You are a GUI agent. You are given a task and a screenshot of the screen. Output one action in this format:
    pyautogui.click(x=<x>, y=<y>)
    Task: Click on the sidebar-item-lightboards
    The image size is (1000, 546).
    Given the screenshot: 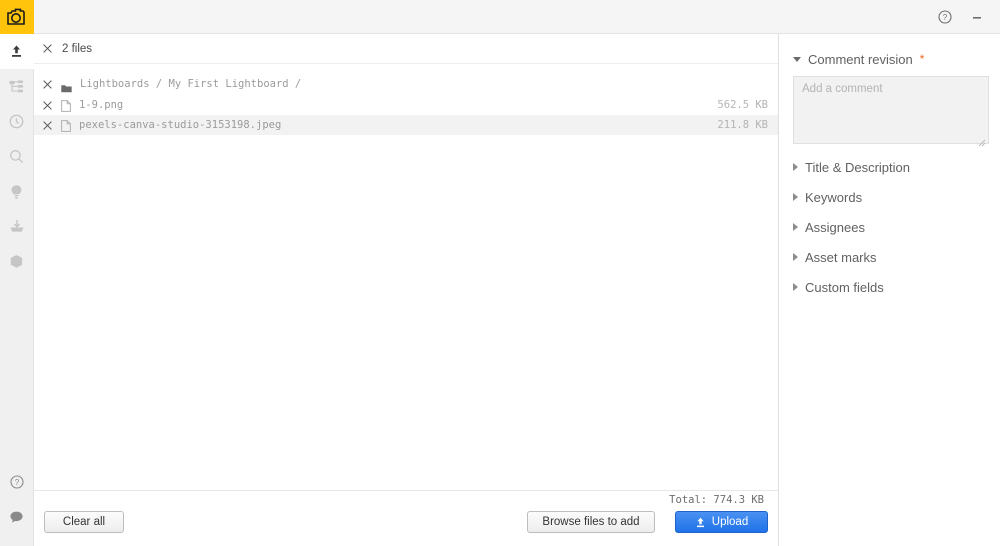 What is the action you would take?
    pyautogui.click(x=17, y=191)
    